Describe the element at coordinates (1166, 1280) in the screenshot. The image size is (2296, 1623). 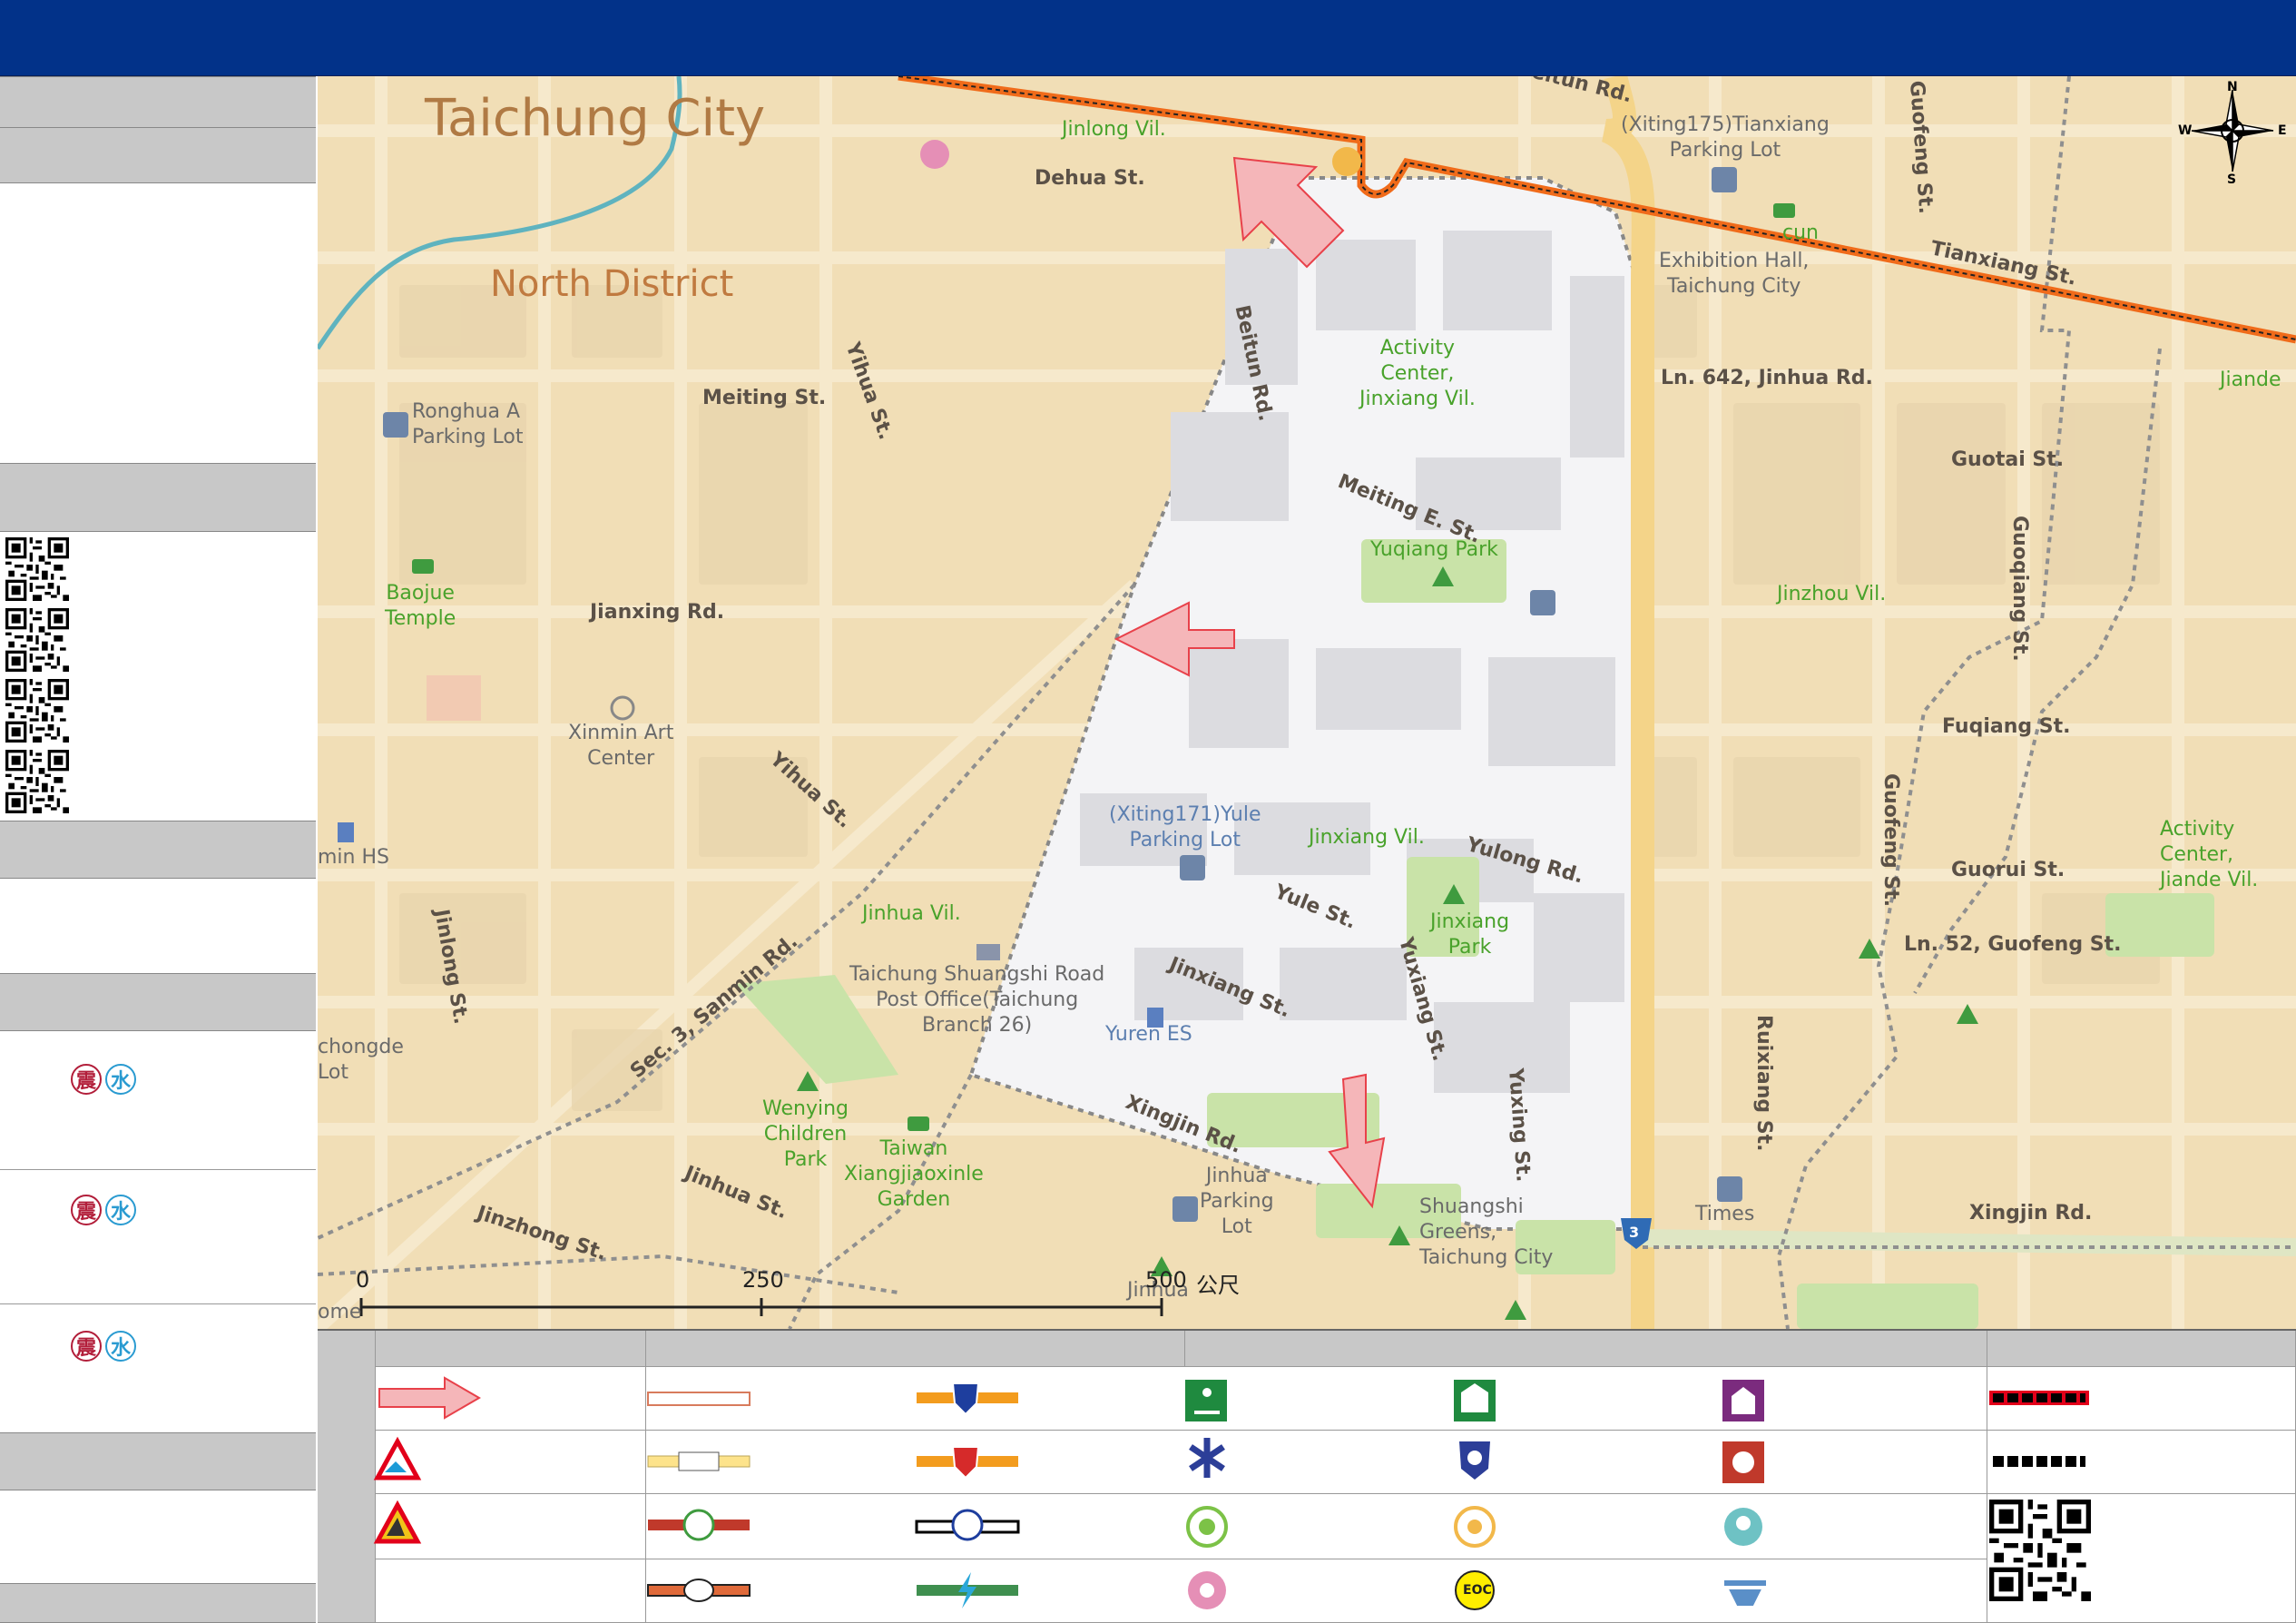
I see `scale-tick-500: 500` at that location.